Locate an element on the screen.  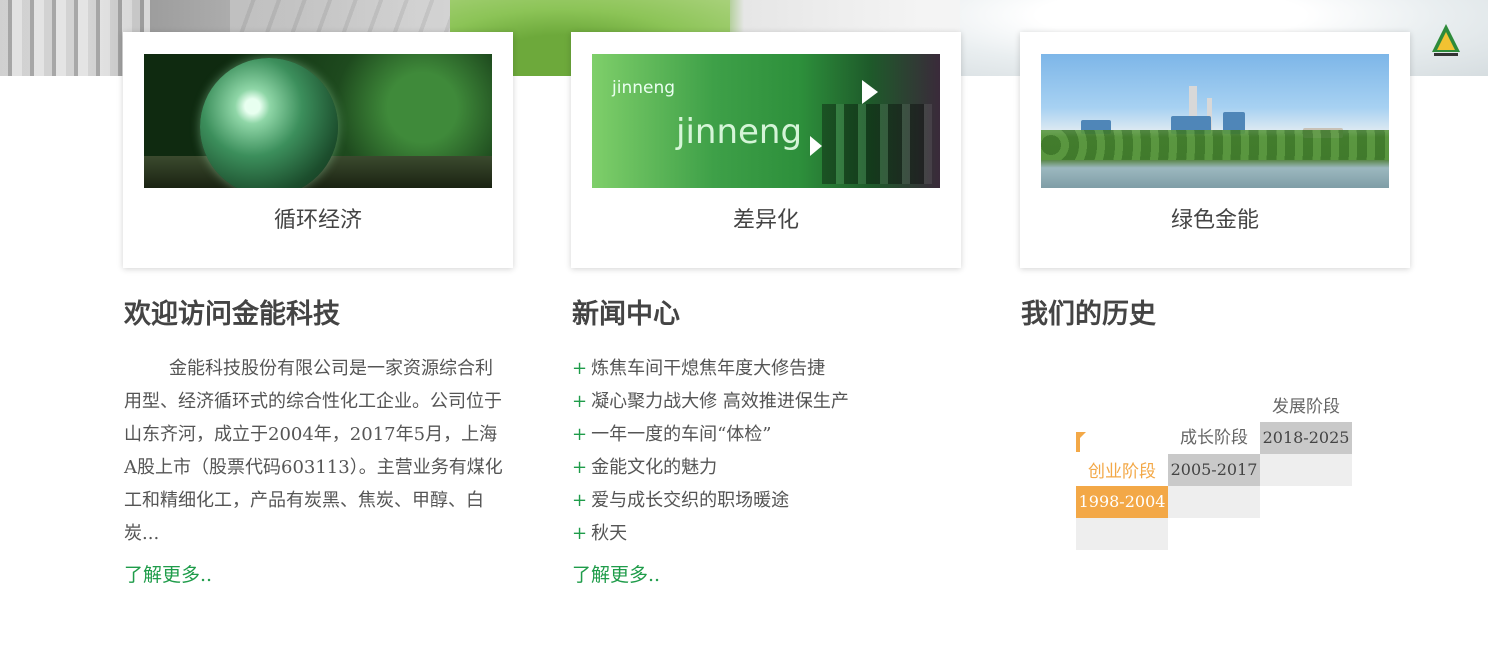
news-item: + 炼焦车间干熄焦年度大修告捷 is located at coordinates (710, 368).